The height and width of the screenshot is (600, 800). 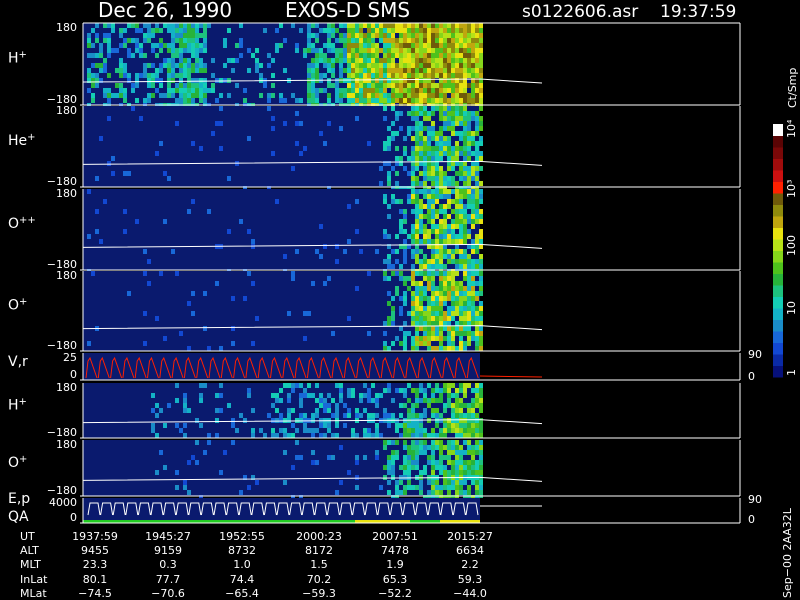 I want to click on panel-h-plus: H+180−180, so click(x=374, y=64).